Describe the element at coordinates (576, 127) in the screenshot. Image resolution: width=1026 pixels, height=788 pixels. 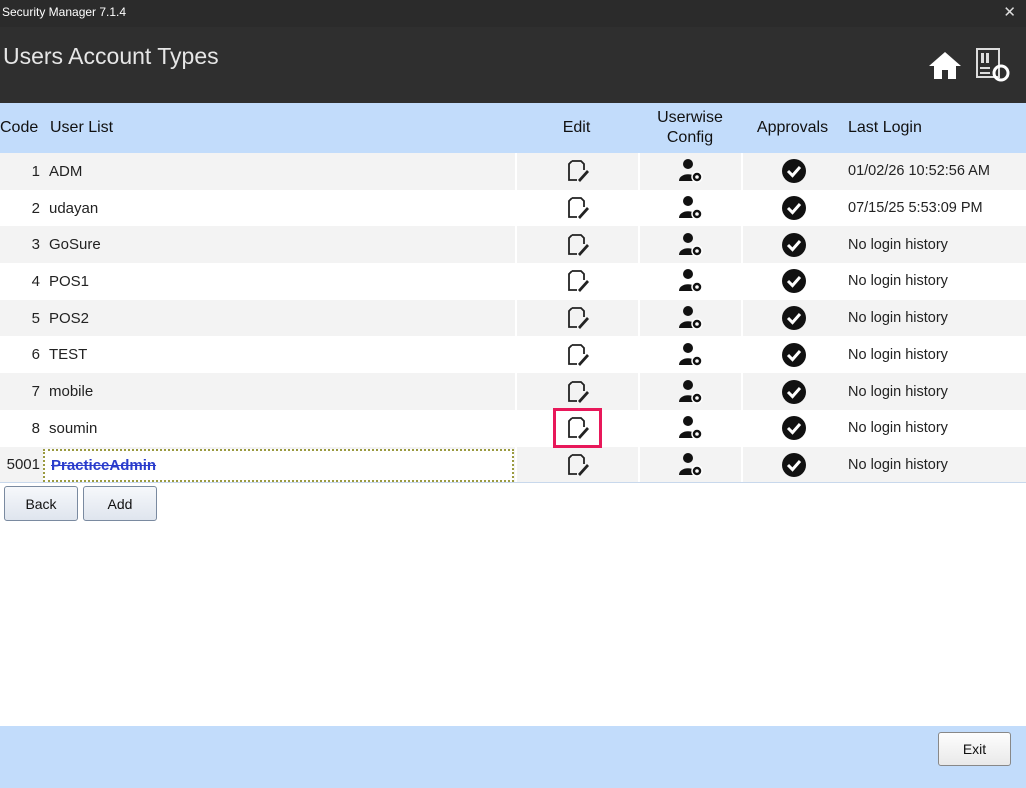
I see `column-edit: Edit` at that location.